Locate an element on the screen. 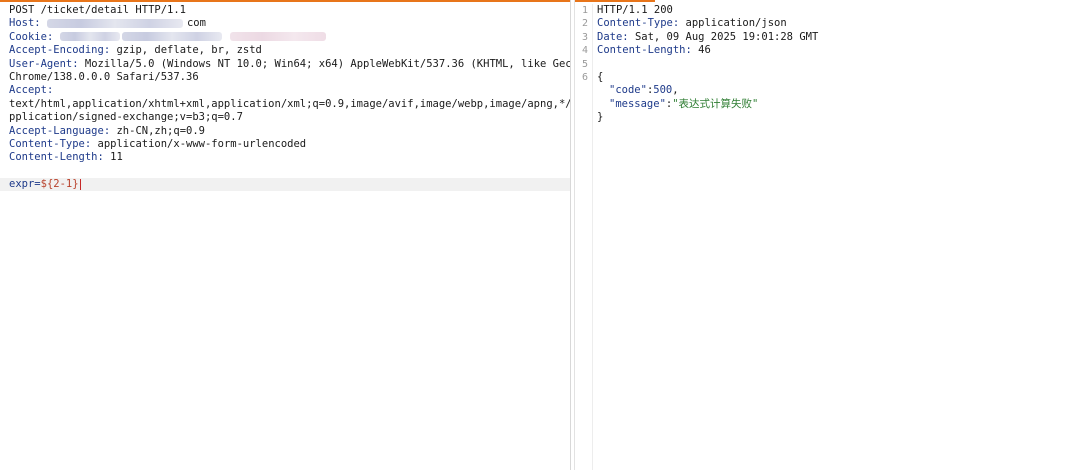 This screenshot has height=470, width=1080. header-value: Sat, 09 Aug 2025 19:01:28 GMT is located at coordinates (726, 36).